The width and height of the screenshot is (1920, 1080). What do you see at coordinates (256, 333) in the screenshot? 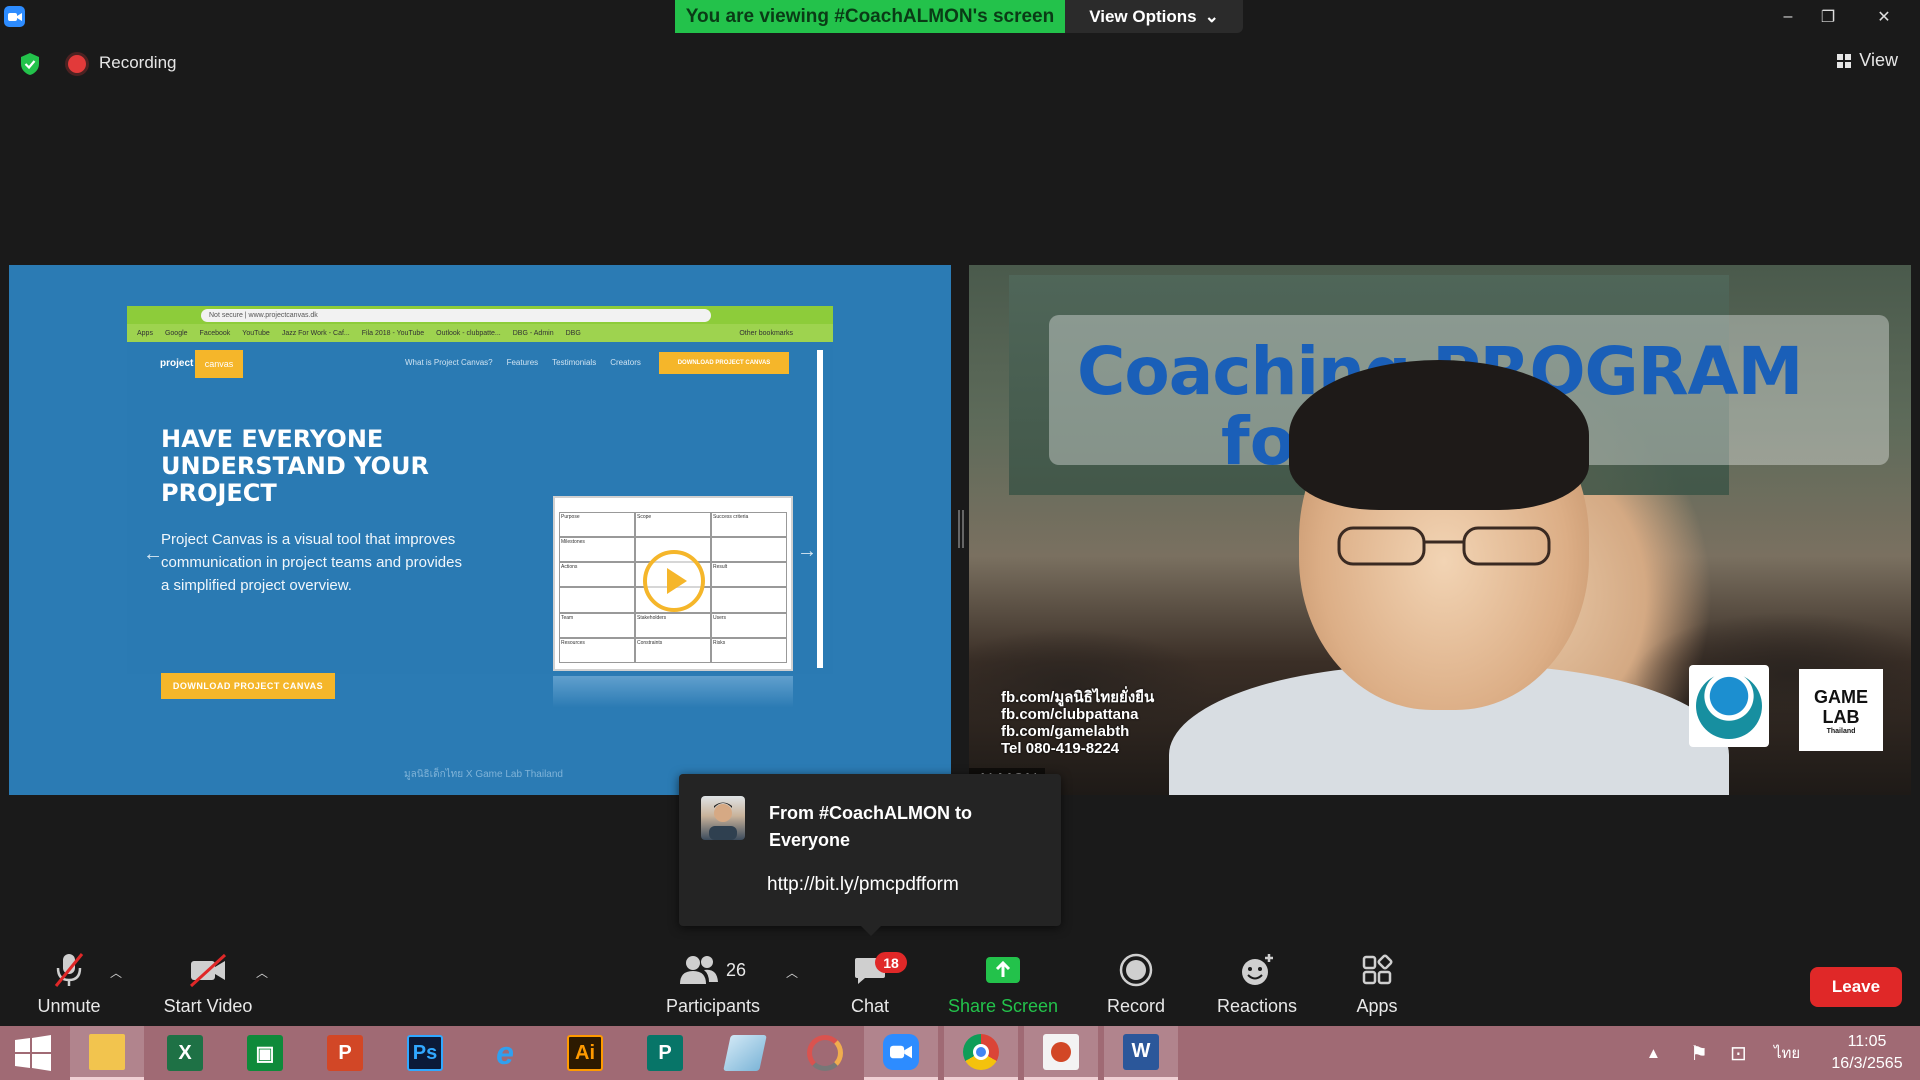
I see `bookmark-item: YouTube` at bounding box center [256, 333].